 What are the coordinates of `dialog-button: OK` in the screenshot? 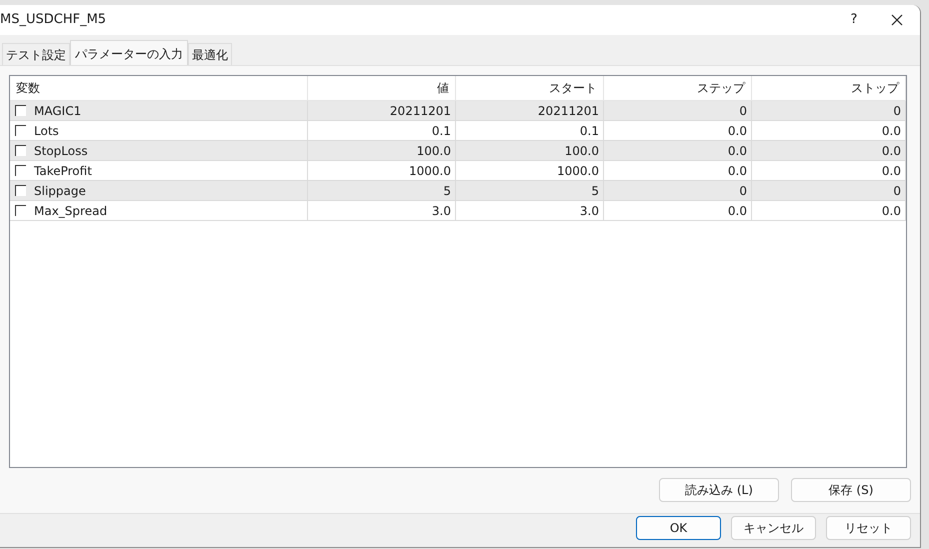 It's located at (678, 528).